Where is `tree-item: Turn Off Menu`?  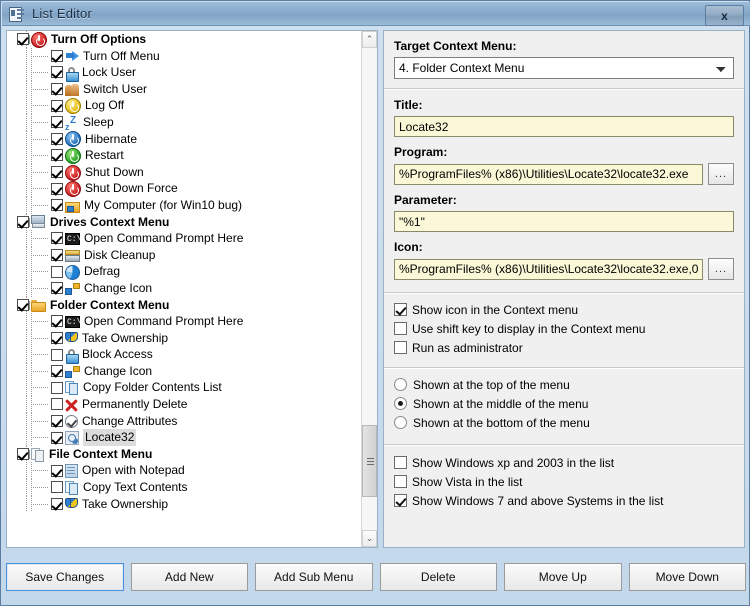
tree-item: Turn Off Menu is located at coordinates (184, 56).